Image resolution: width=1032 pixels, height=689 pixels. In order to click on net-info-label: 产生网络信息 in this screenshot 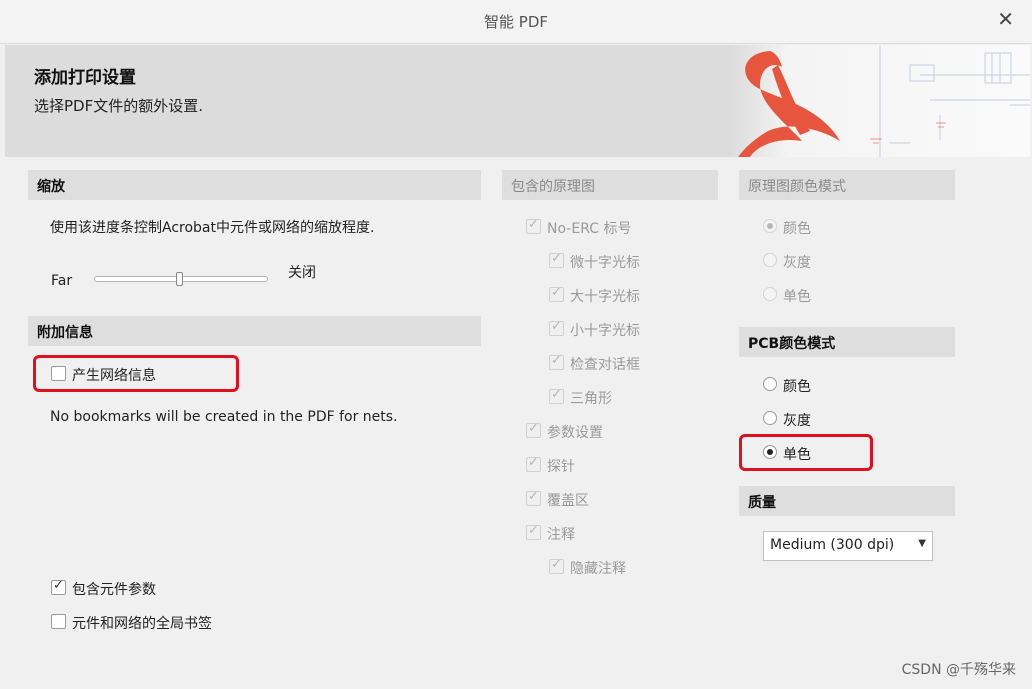, I will do `click(114, 376)`.